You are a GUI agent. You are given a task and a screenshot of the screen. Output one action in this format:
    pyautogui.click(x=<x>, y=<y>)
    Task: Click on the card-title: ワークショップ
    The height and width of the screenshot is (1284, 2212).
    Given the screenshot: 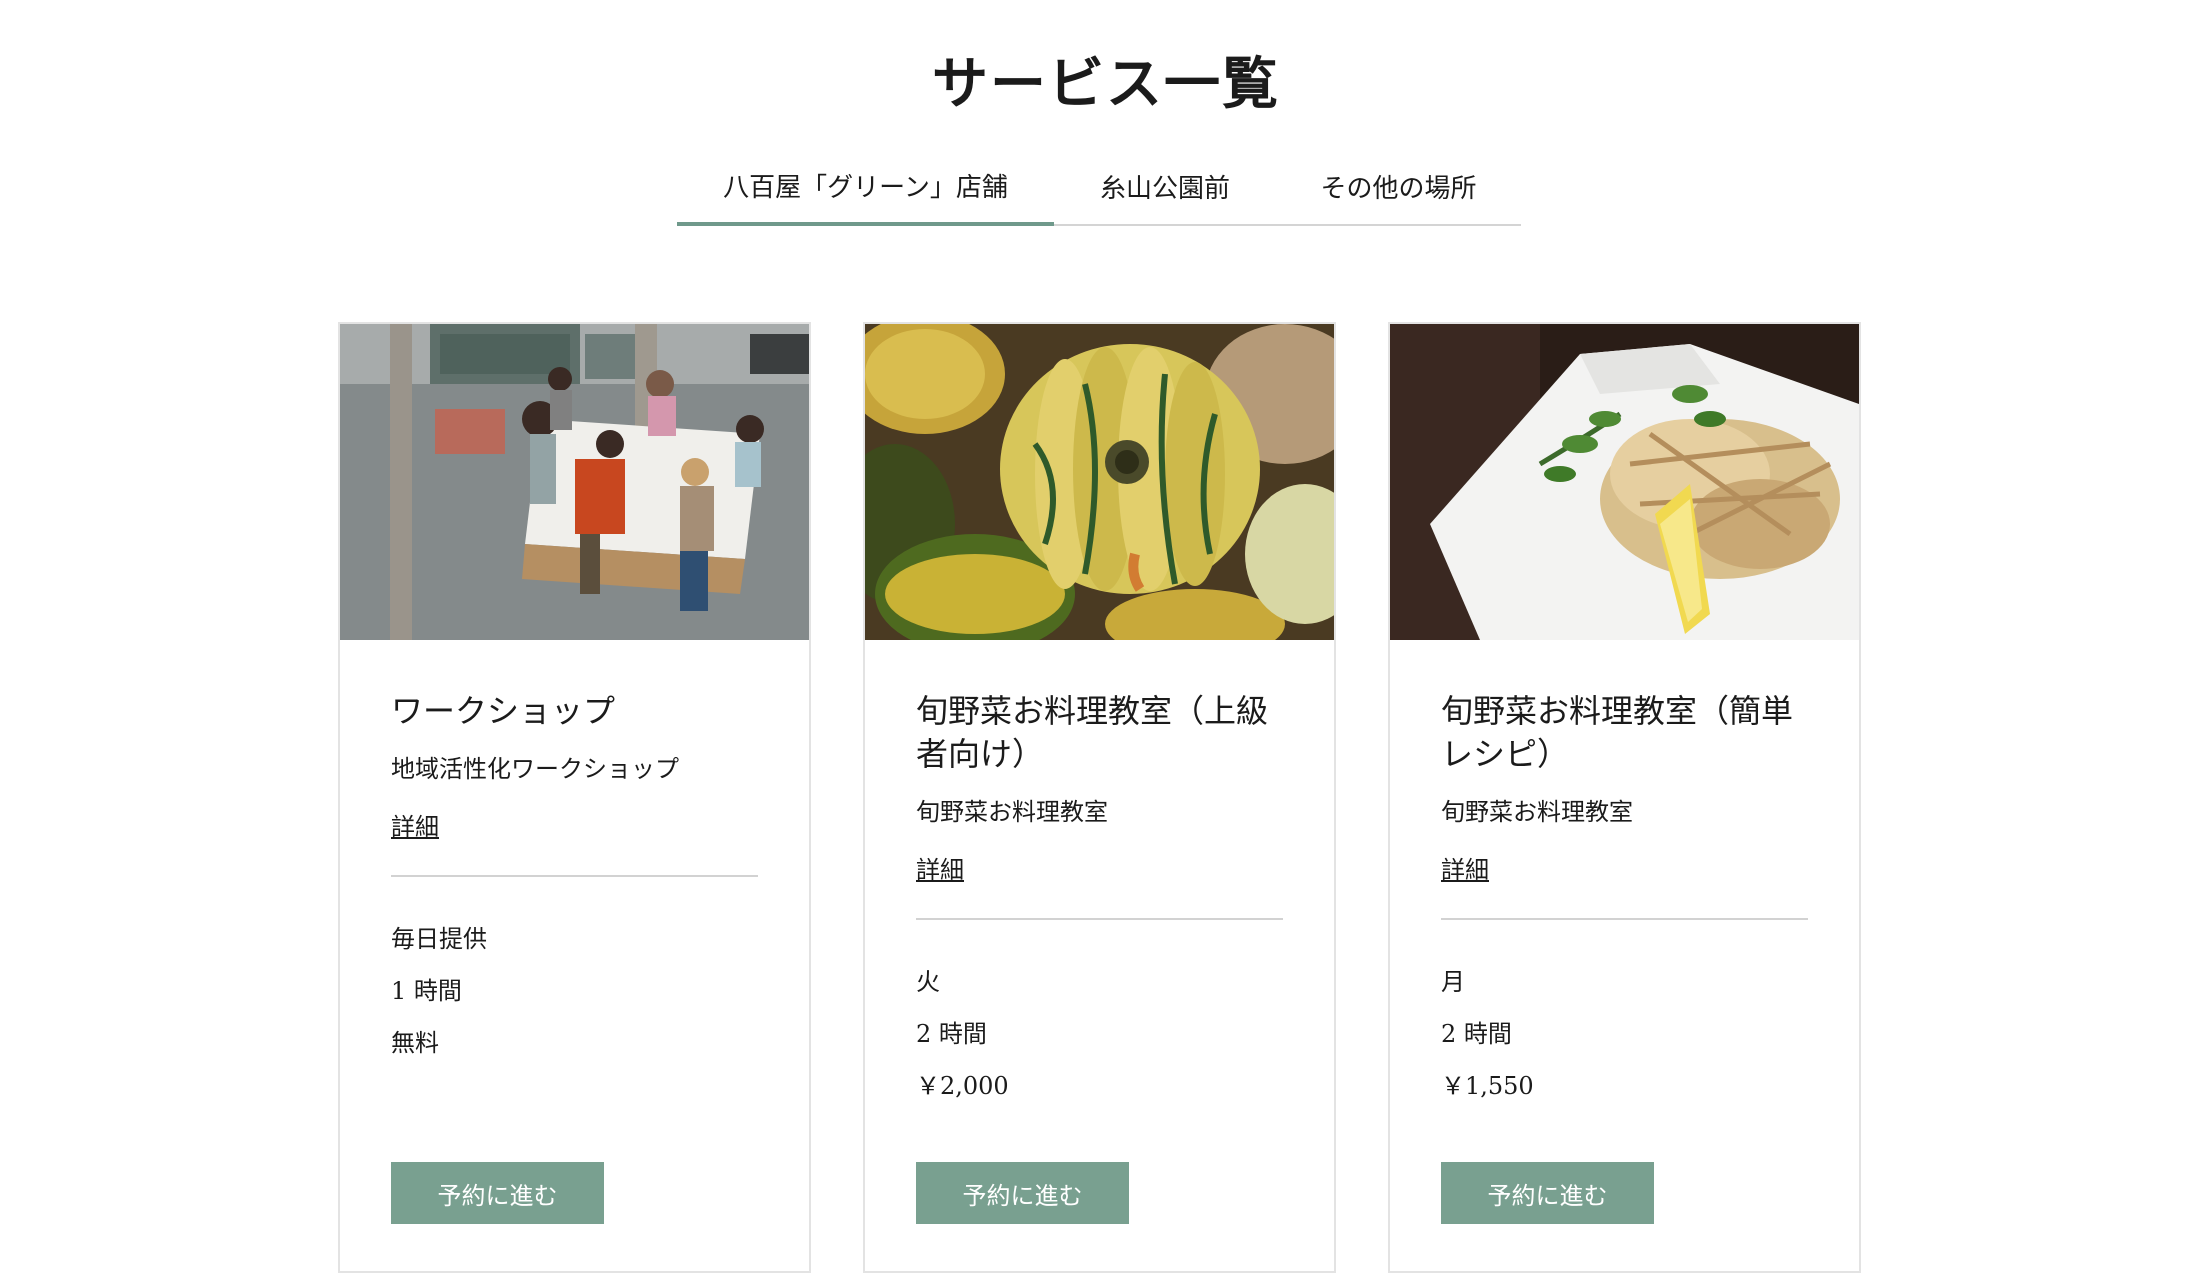 What is the action you would take?
    pyautogui.click(x=503, y=711)
    